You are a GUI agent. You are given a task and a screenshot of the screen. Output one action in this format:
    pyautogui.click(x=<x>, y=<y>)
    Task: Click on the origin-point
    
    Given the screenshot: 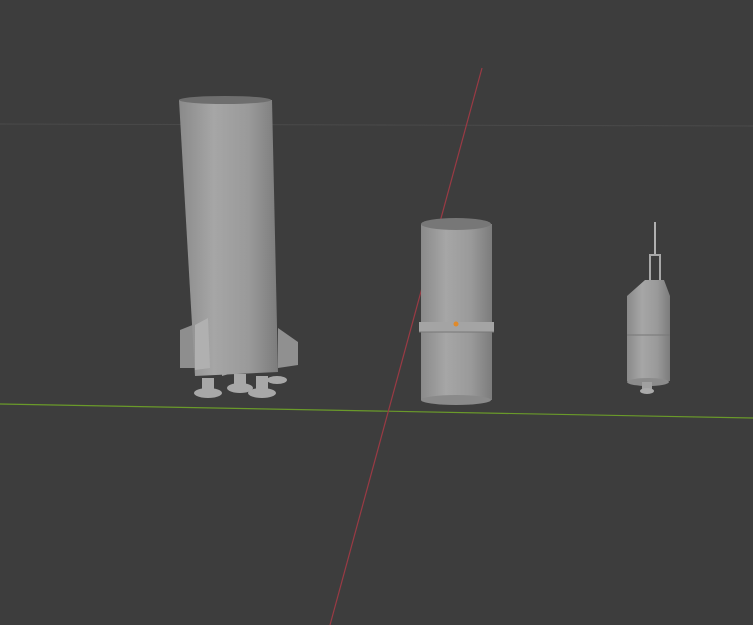 What is the action you would take?
    pyautogui.click(x=456, y=324)
    